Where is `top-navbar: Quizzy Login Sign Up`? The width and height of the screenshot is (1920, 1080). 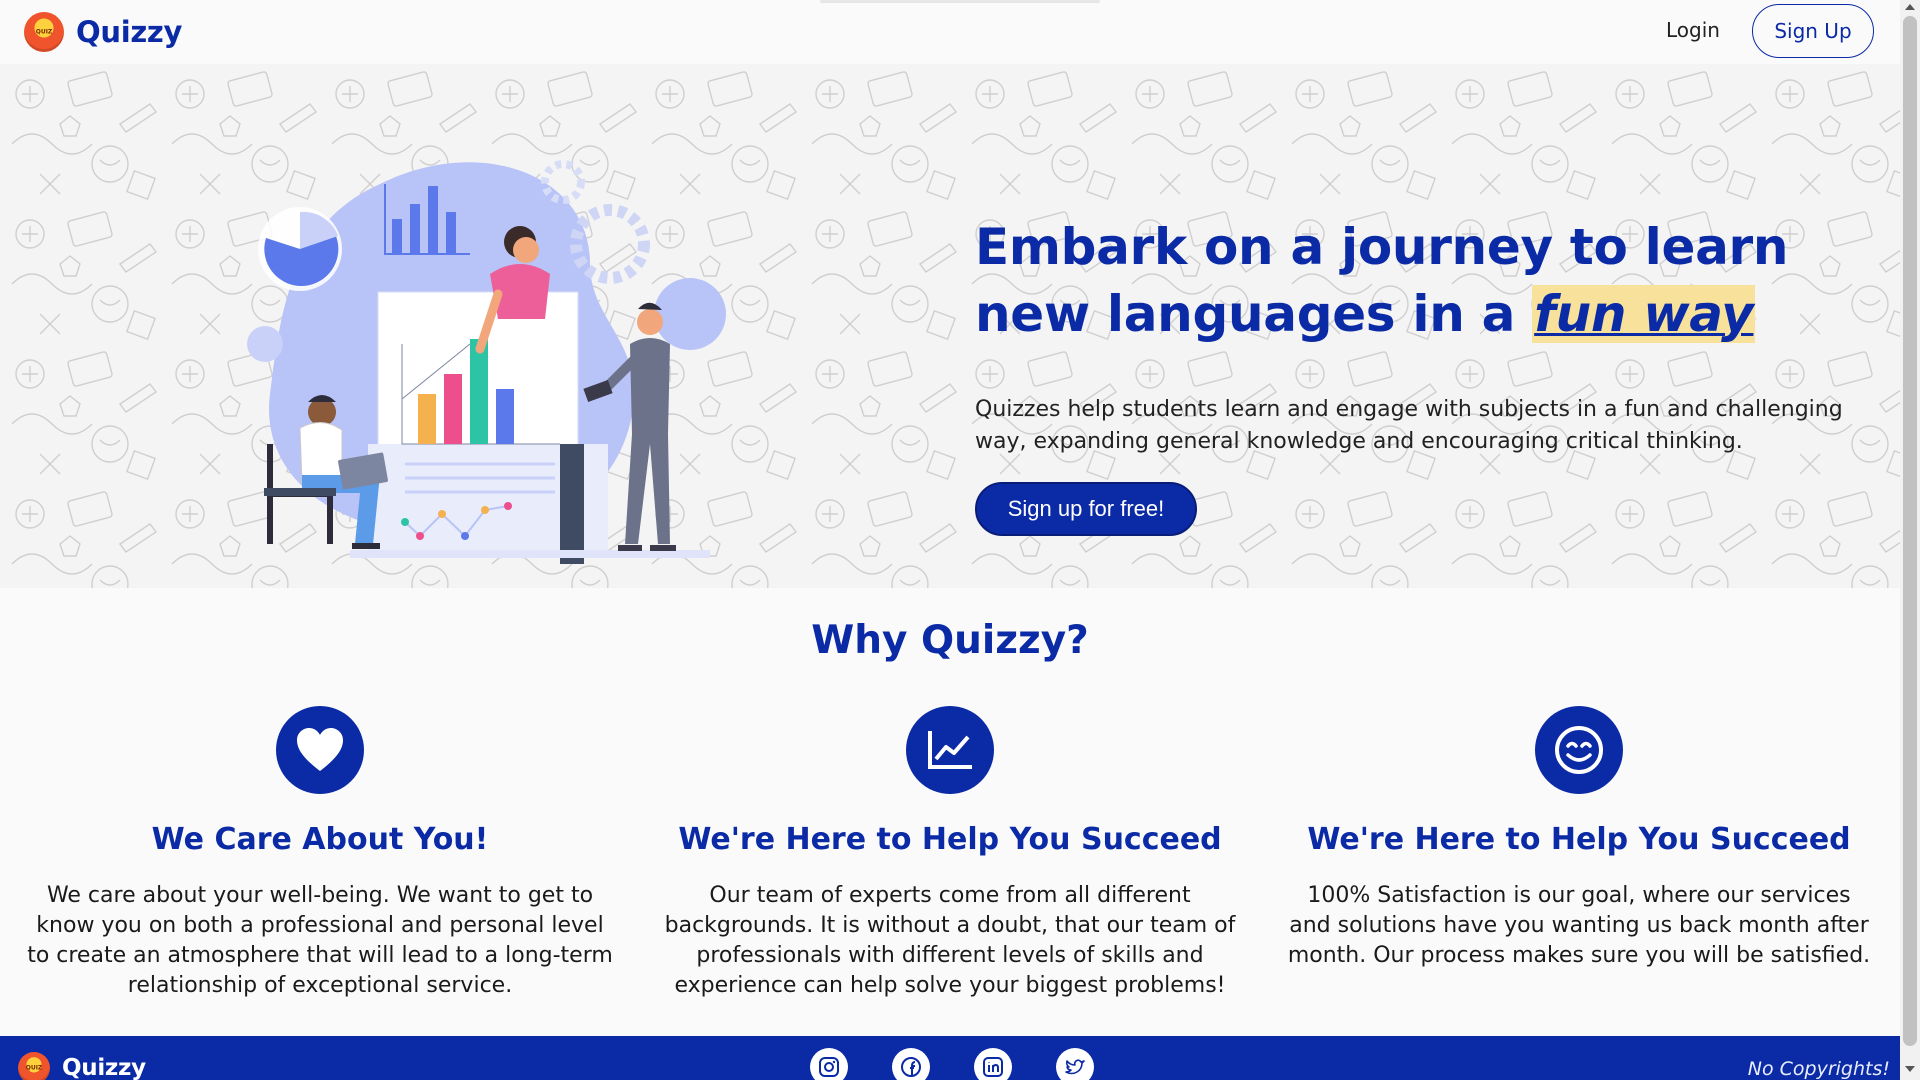 top-navbar: Quizzy Login Sign Up is located at coordinates (950, 32).